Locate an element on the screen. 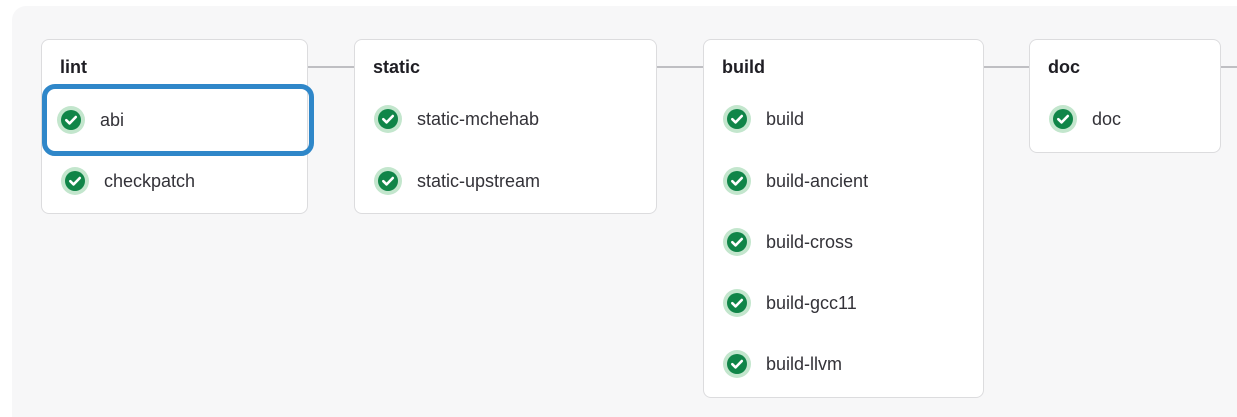 The width and height of the screenshot is (1237, 417). stage-title: build is located at coordinates (743, 67).